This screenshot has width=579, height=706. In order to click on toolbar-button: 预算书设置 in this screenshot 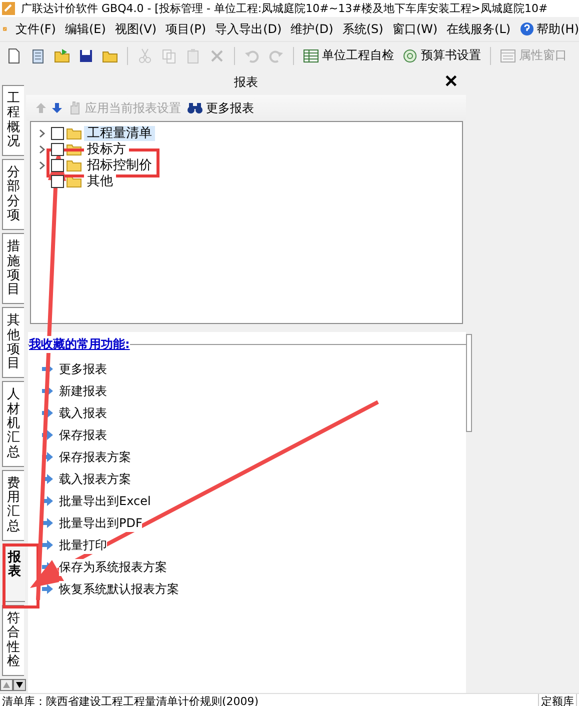, I will do `click(441, 55)`.